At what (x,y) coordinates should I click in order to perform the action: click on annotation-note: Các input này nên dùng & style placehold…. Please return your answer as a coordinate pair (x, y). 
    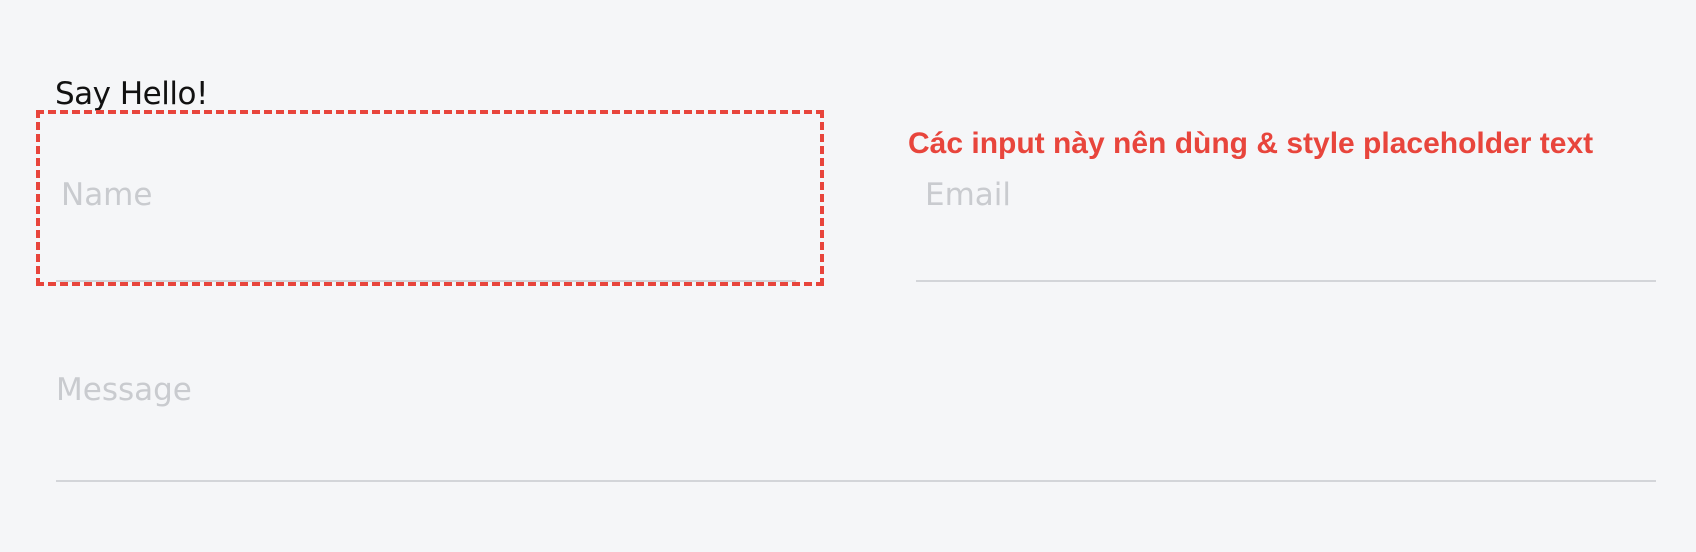
    Looking at the image, I should click on (1251, 143).